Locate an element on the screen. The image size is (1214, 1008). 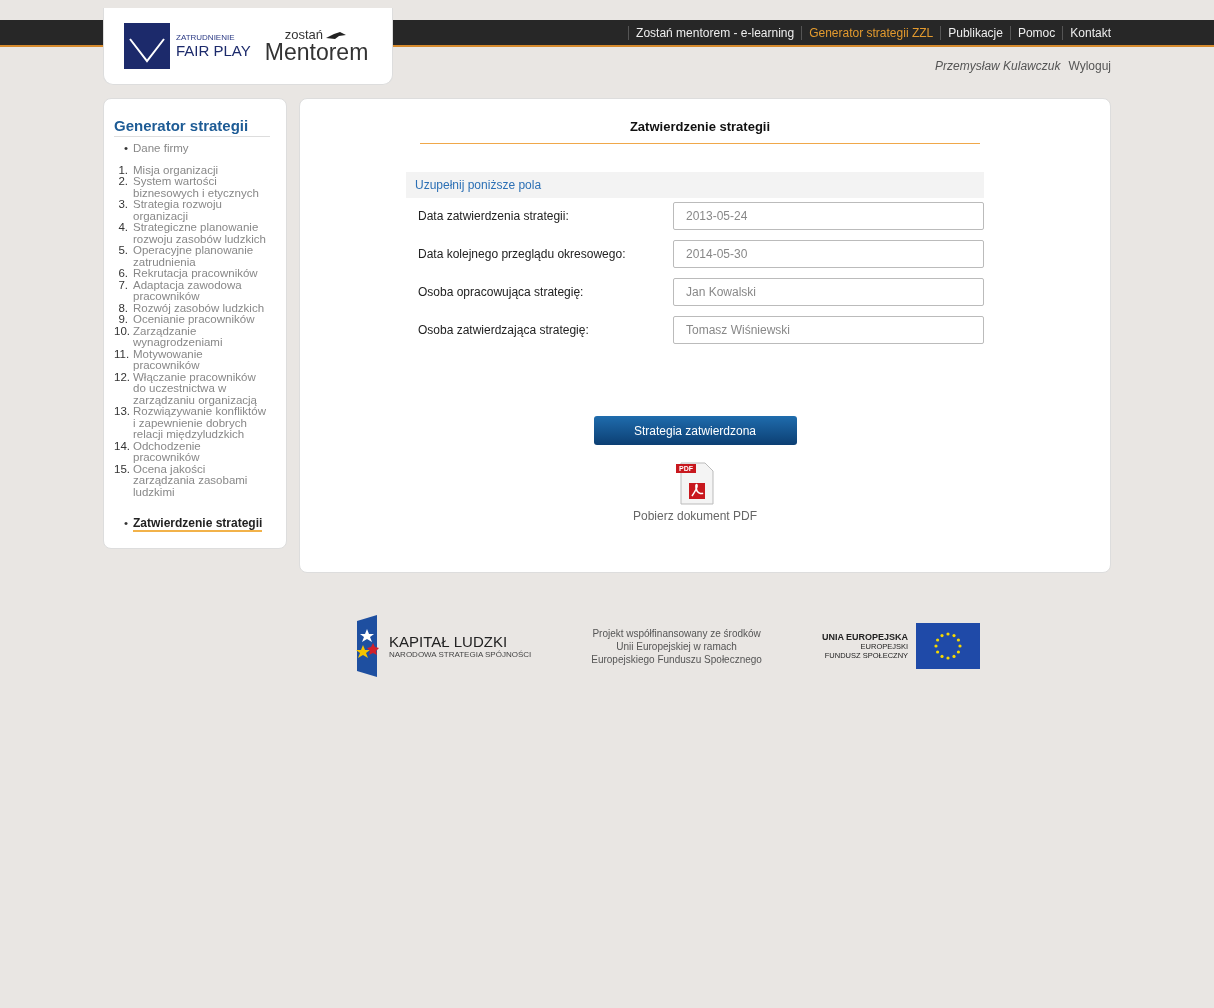
nav-link: Generator strategii ZZL is located at coordinates (871, 32).